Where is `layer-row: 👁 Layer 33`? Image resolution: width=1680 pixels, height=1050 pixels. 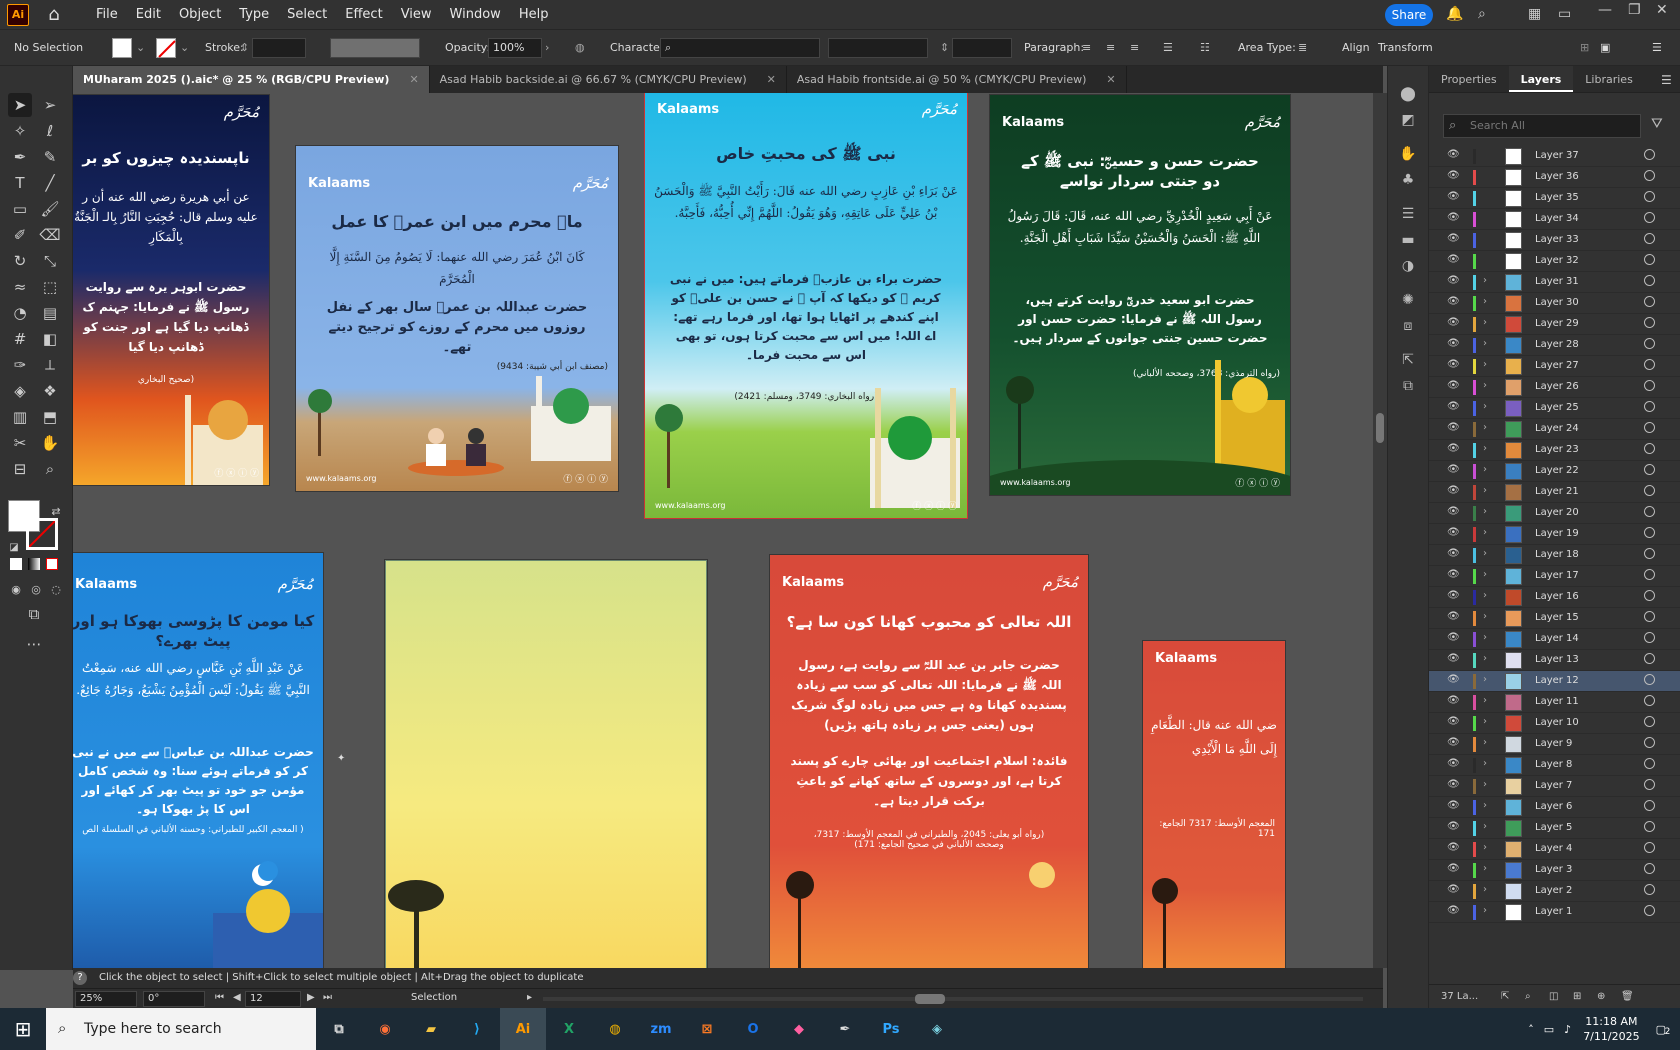 layer-row: 👁 Layer 33 is located at coordinates (1554, 240).